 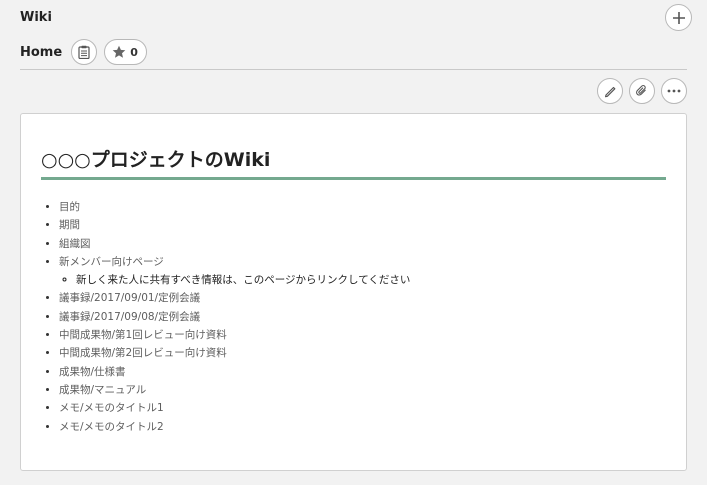 What do you see at coordinates (234, 353) in the screenshot?
I see `list-item: 中間成果物/第2回レビュー向け資料` at bounding box center [234, 353].